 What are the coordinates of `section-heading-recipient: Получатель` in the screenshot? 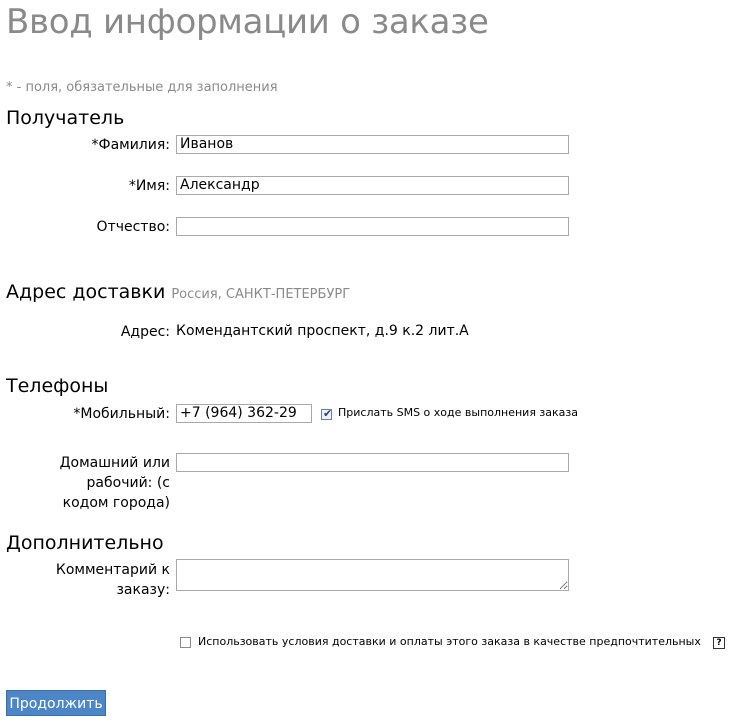 It's located at (65, 118).